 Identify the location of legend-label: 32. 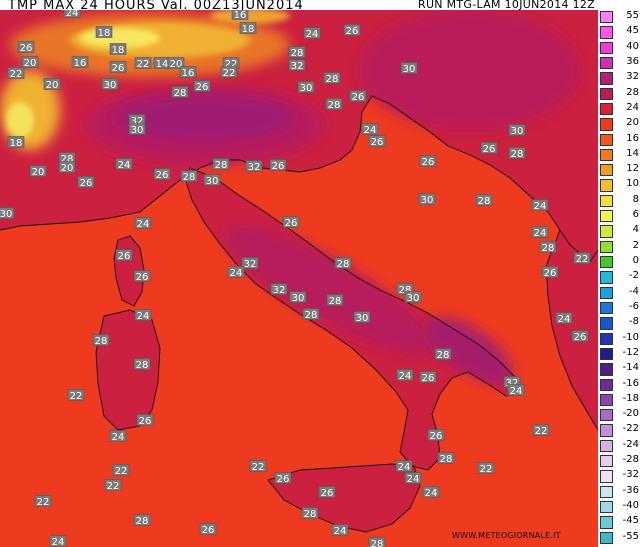
(632, 77).